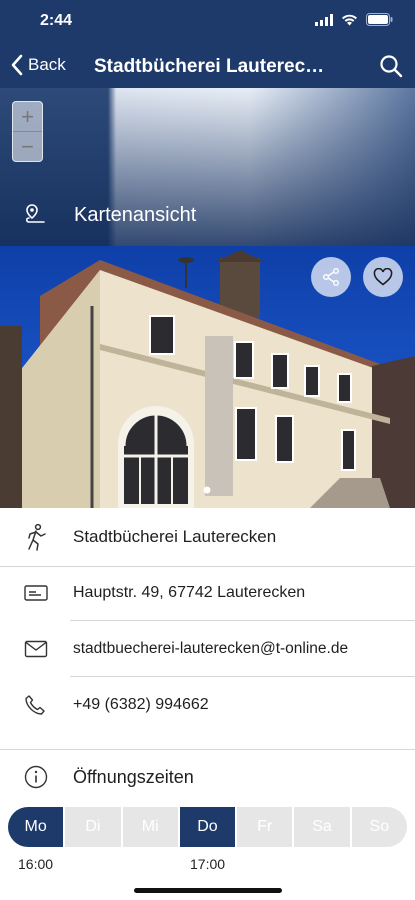  I want to click on status-time: 2:44, so click(56, 20).